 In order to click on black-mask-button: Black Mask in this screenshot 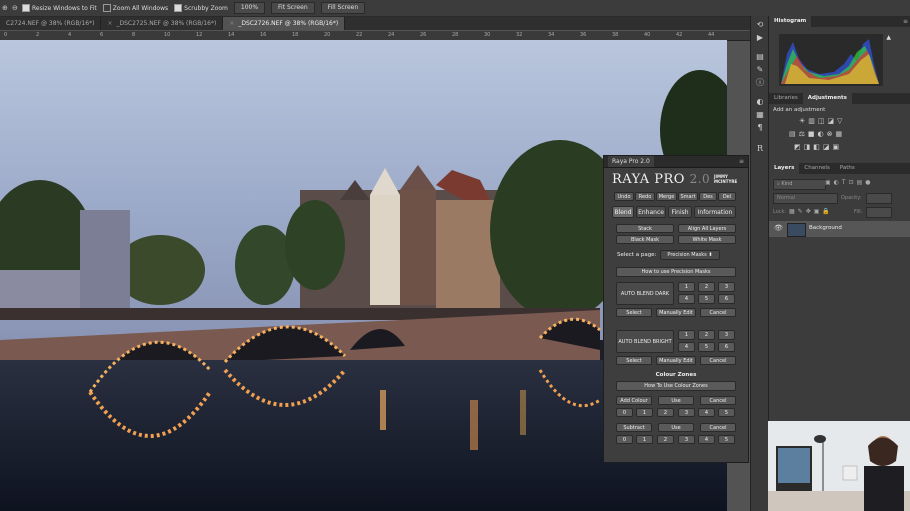, I will do `click(645, 239)`.